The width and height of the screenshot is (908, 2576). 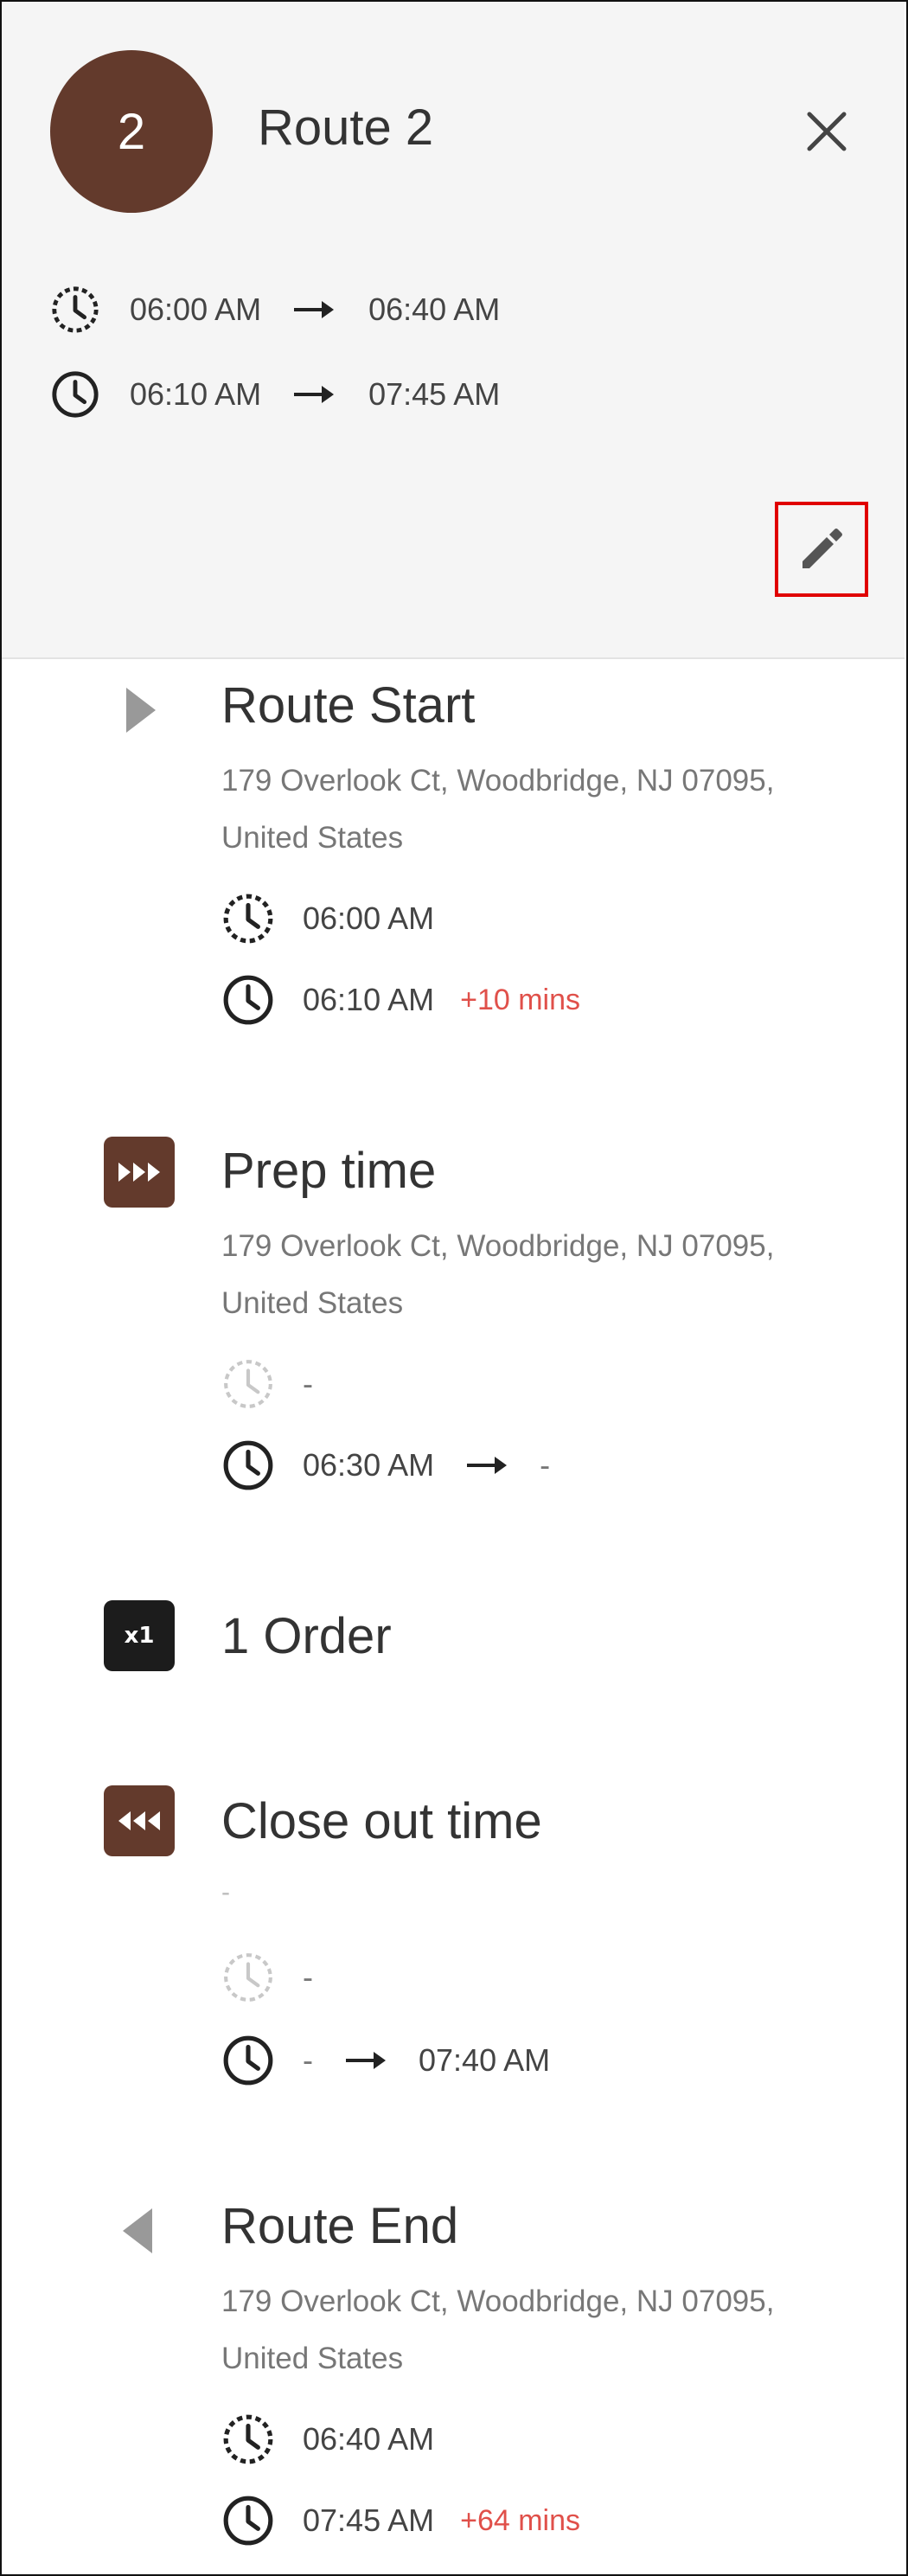 I want to click on route-end-actual-row: 07:45 AM +64 mins, so click(x=400, y=2520).